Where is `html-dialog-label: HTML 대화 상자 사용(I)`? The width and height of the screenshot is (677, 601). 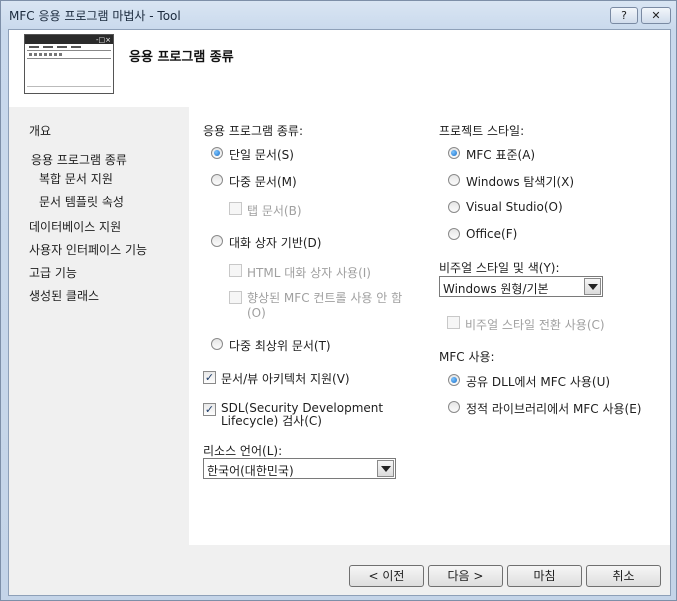
html-dialog-label: HTML 대화 상자 사용(I) is located at coordinates (309, 273).